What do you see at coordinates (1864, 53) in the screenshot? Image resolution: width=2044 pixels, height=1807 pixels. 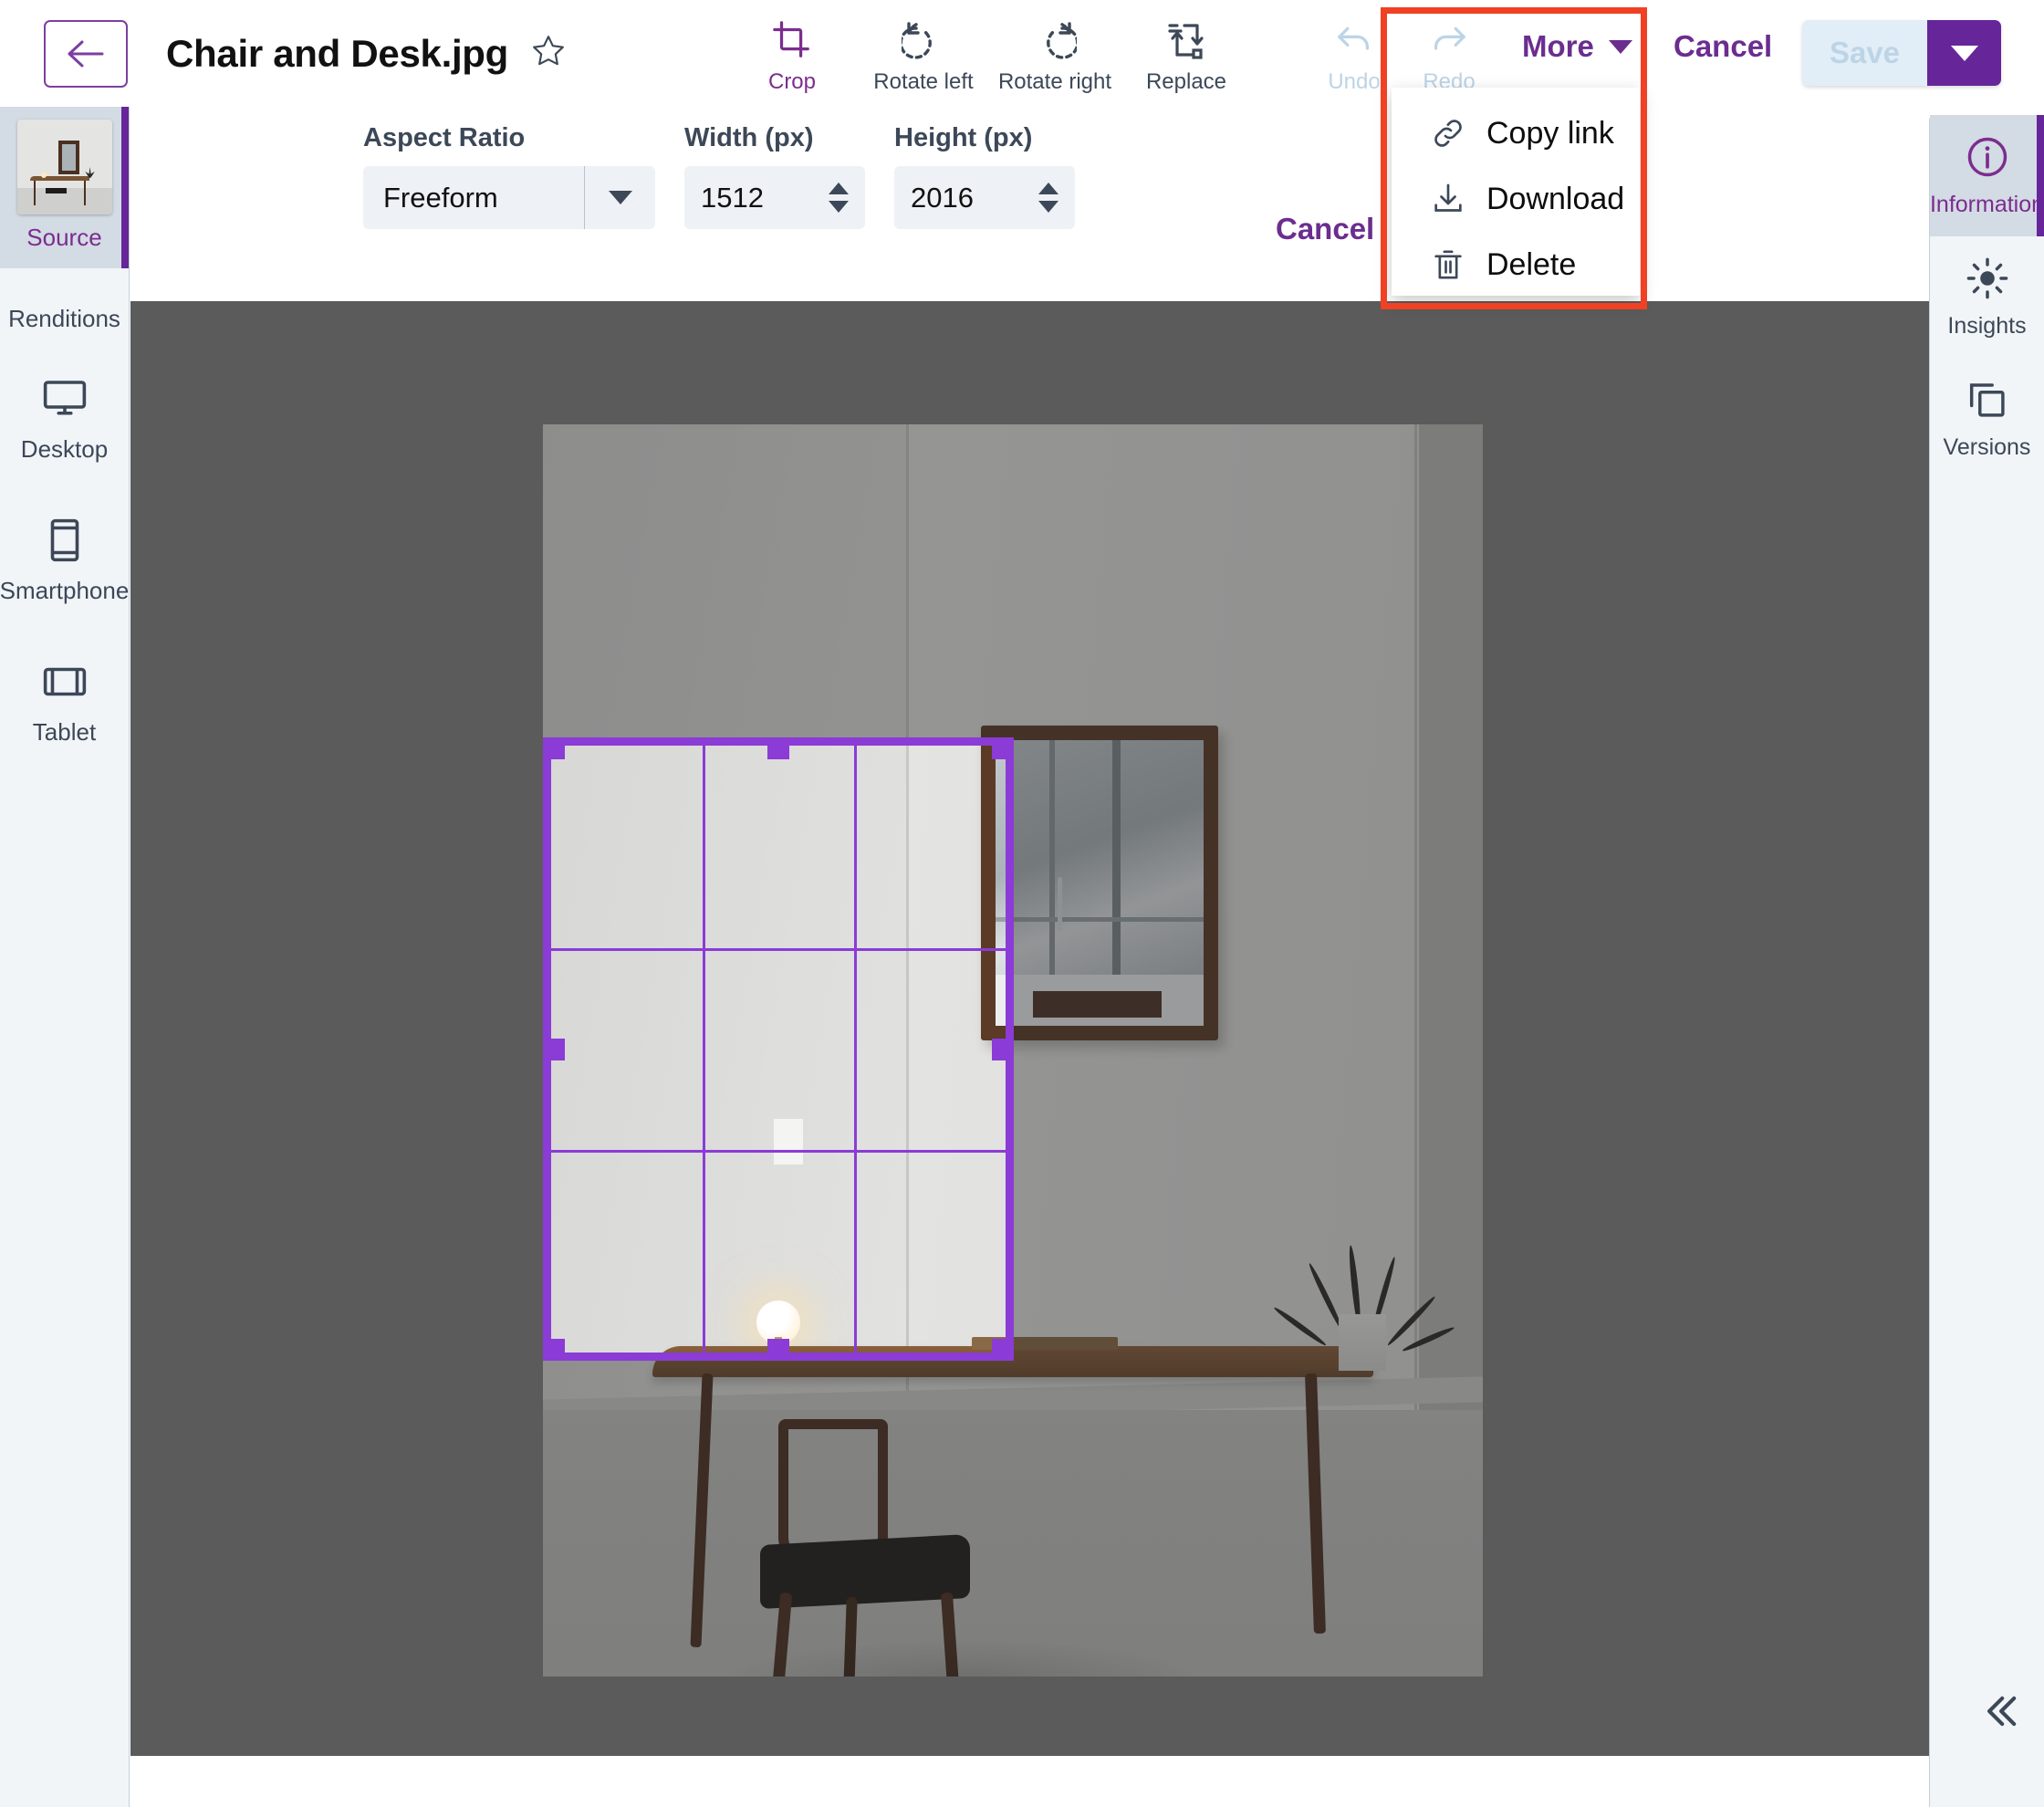 I see `save-button: Save` at bounding box center [1864, 53].